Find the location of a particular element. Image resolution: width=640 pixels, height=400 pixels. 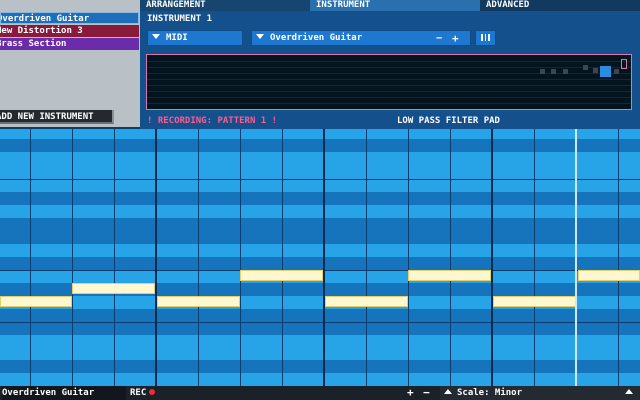

filter-pad-label: LOW PASS FILTER PAD is located at coordinates (448, 121).